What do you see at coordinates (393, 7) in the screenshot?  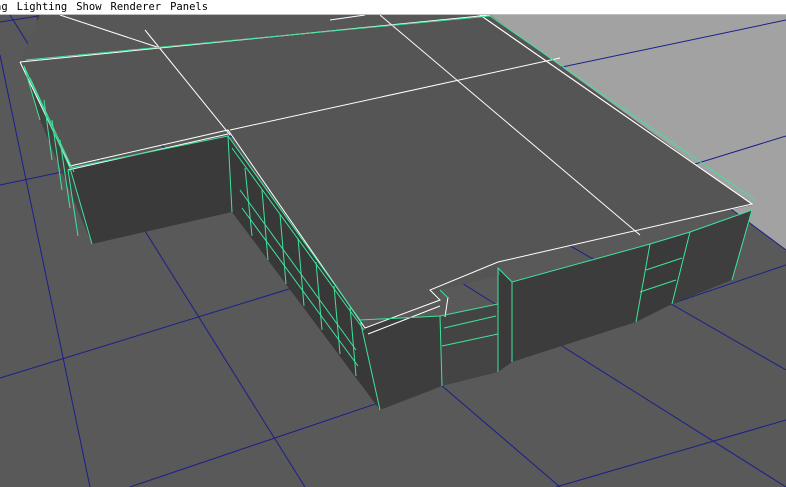 I see `panel-menu-bar: ng Lighting Show Renderer Panels` at bounding box center [393, 7].